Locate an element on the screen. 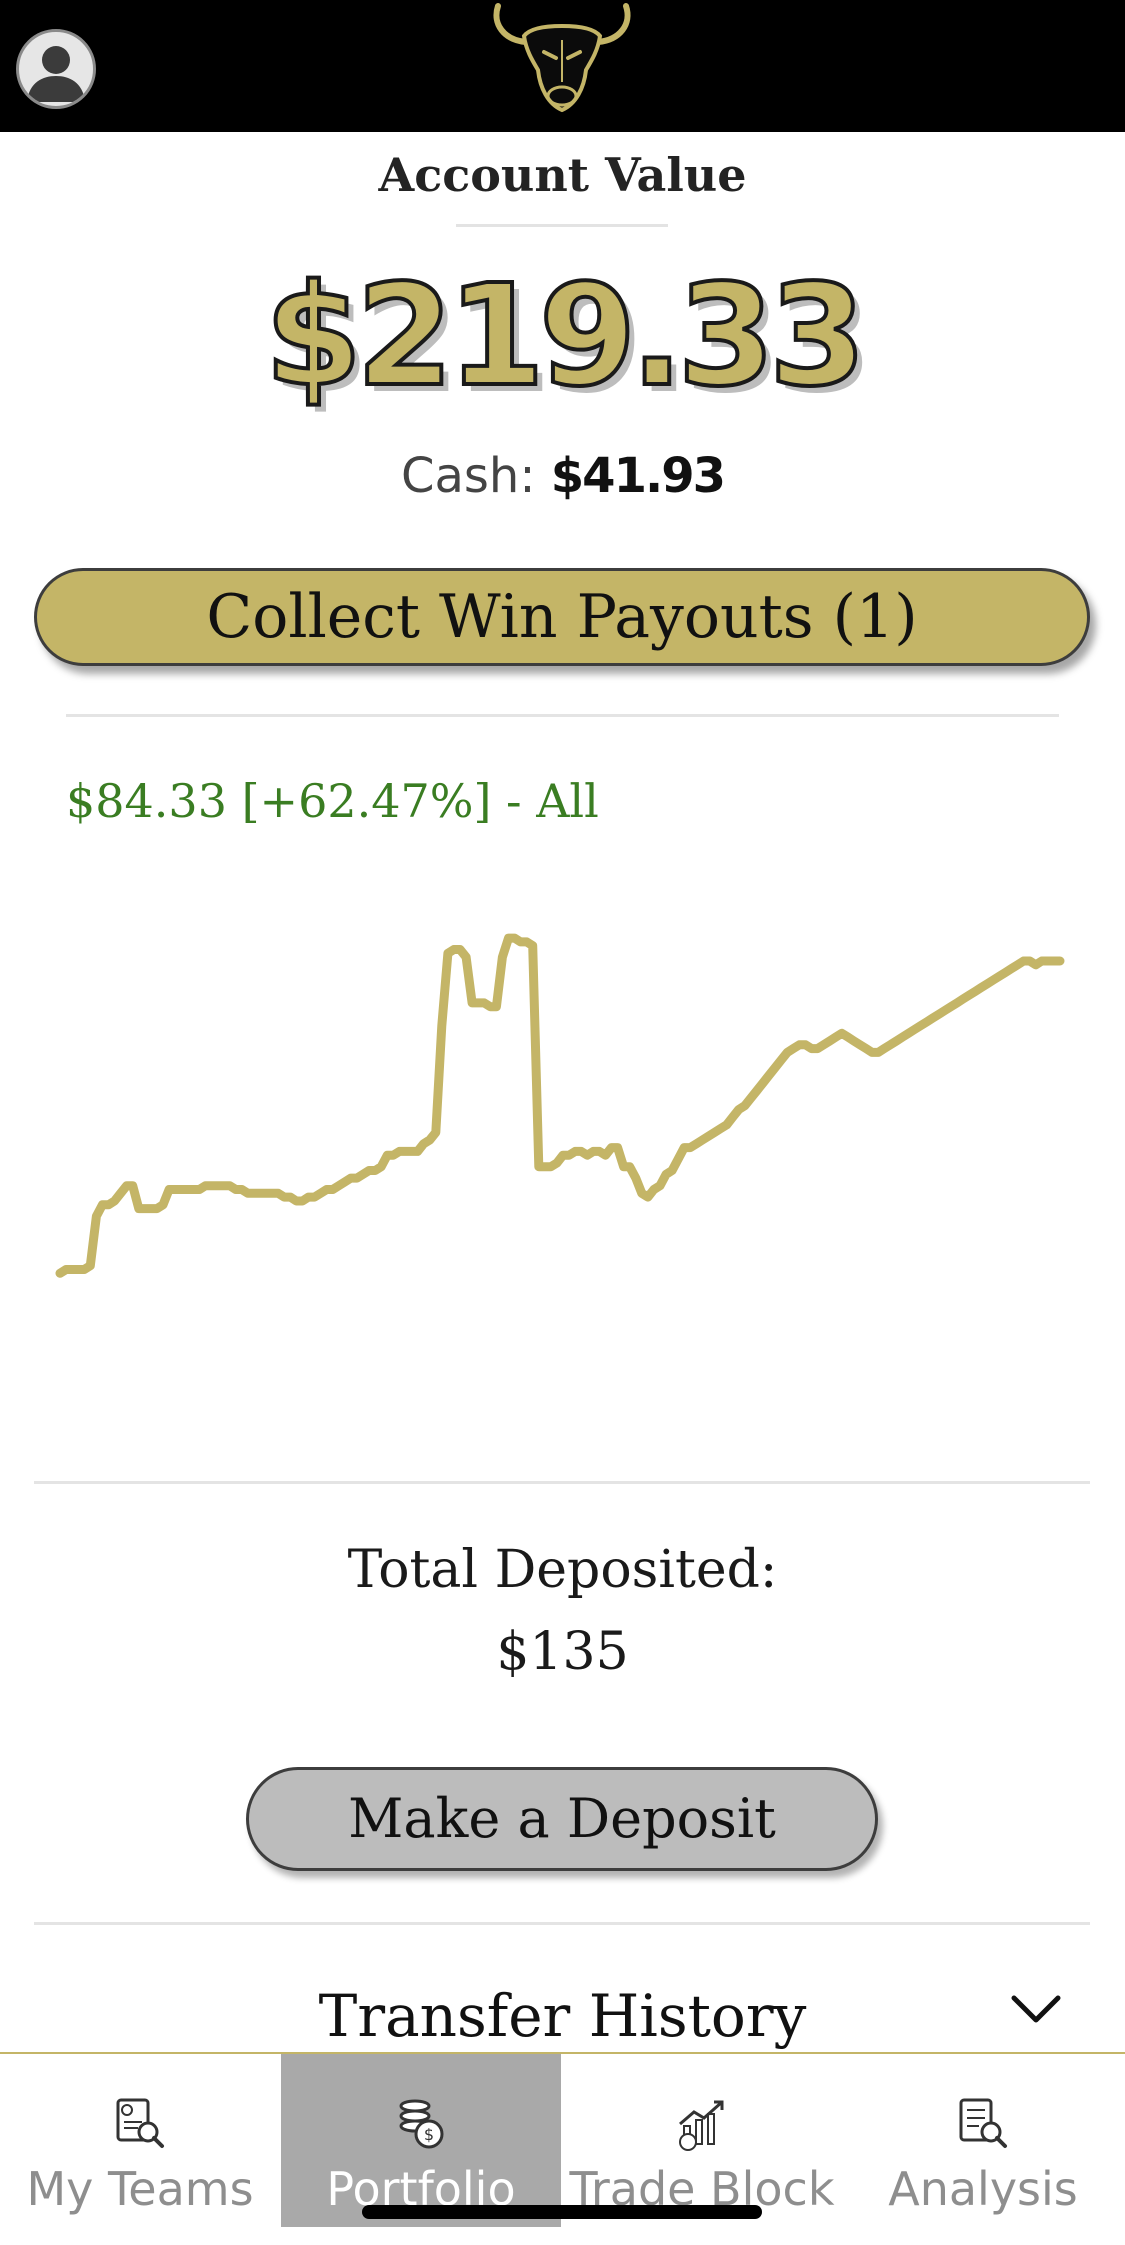 Image resolution: width=1125 pixels, height=2245 pixels. cash-label: Cash: is located at coordinates (468, 476).